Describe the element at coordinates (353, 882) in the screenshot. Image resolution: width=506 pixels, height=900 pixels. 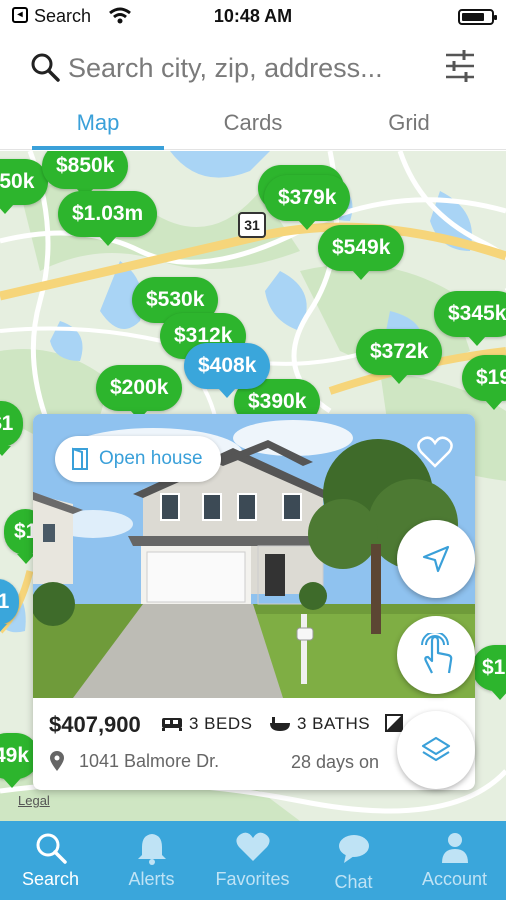
I see `nav-chat-label: Chat` at that location.